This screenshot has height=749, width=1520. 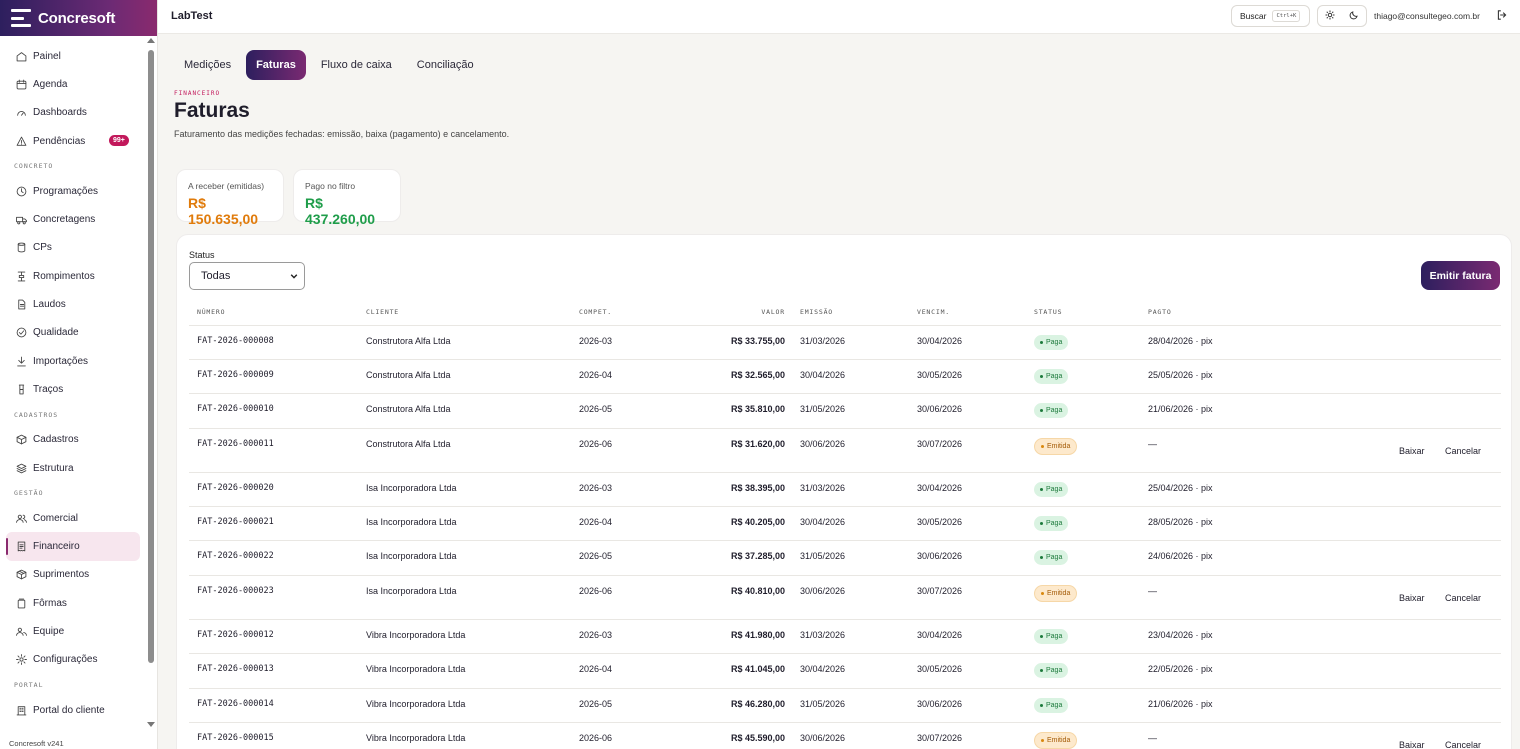 What do you see at coordinates (757, 590) in the screenshot?
I see `cell-valor: R$ 40.810,00` at bounding box center [757, 590].